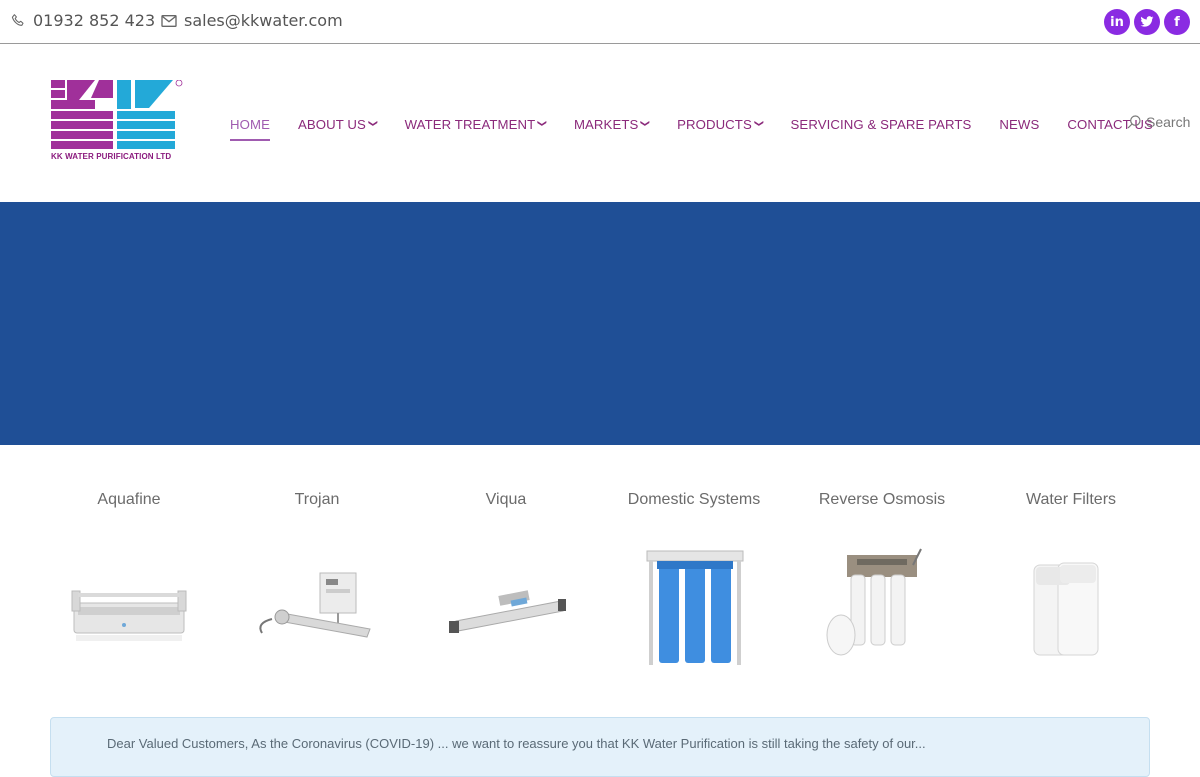 This screenshot has height=777, width=1200. Describe the element at coordinates (169, 20) in the screenshot. I see `mail-icon` at that location.